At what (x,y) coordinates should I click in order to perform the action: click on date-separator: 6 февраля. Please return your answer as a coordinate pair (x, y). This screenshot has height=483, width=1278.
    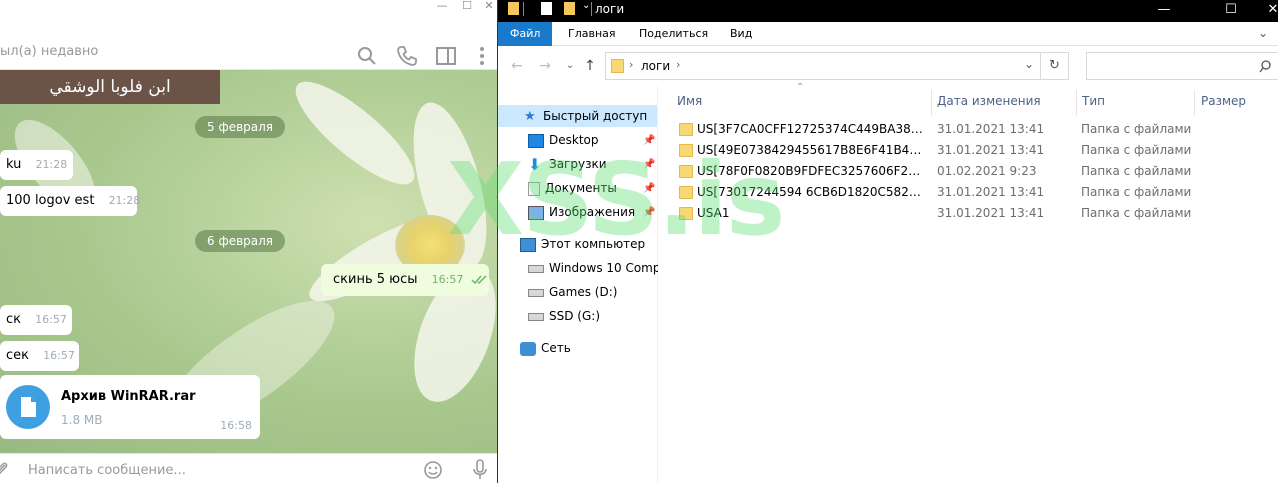
    Looking at the image, I should click on (240, 241).